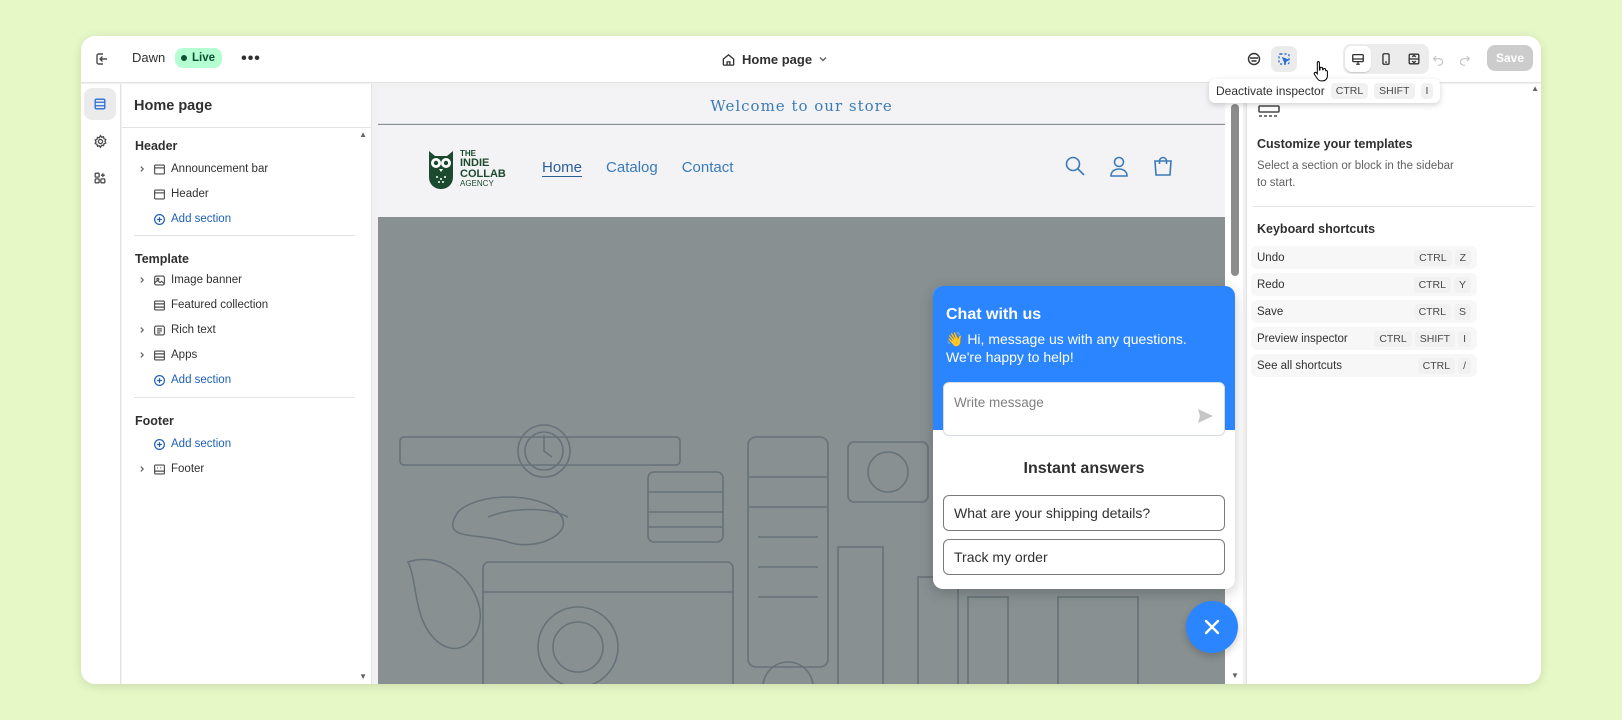  I want to click on app-embeds-button, so click(1254, 59).